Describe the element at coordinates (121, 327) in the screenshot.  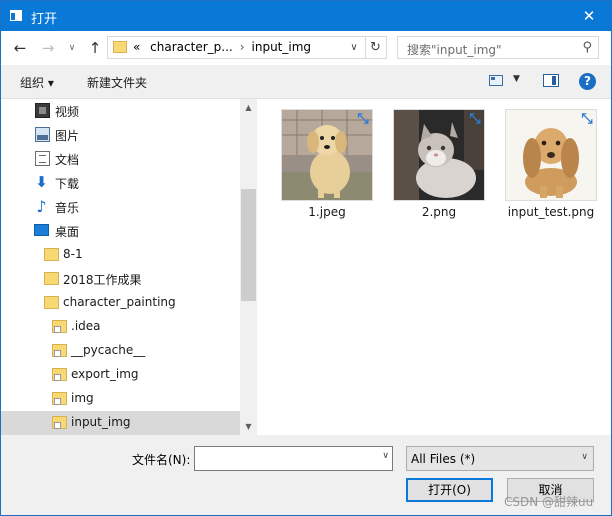
I see `tree-item-idea: .idea` at that location.